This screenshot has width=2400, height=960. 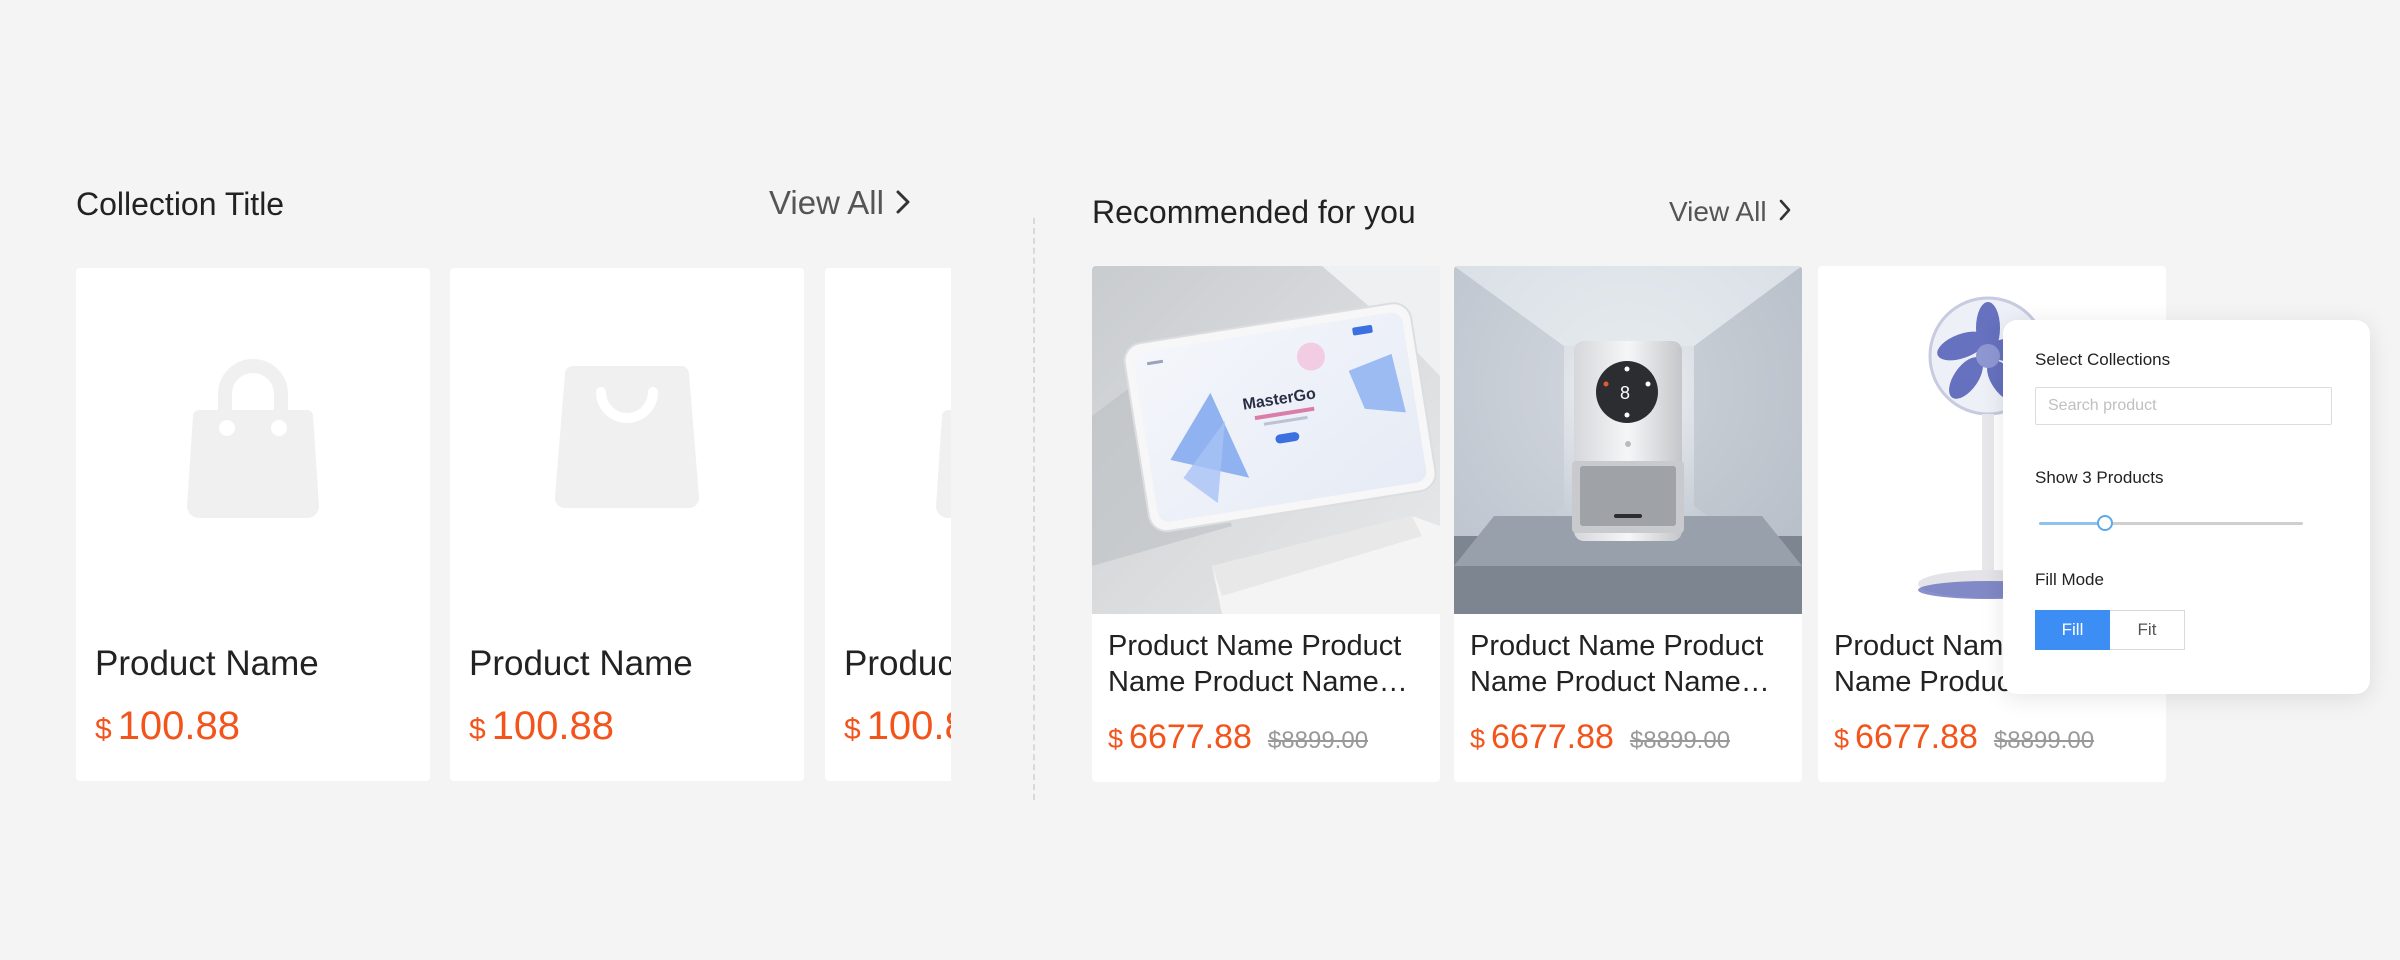 What do you see at coordinates (2072, 630) in the screenshot?
I see `fill-mode-fill-button: Fill` at bounding box center [2072, 630].